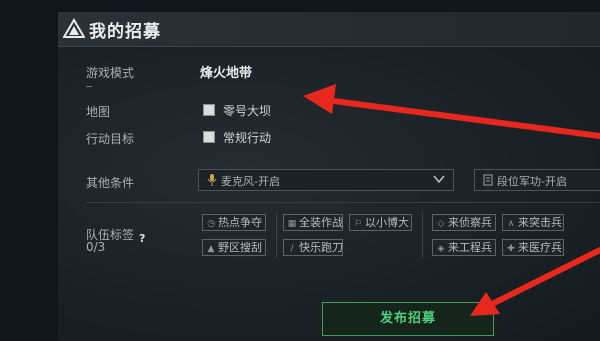 Image resolution: width=600 pixels, height=341 pixels. Describe the element at coordinates (247, 137) in the screenshot. I see `objective-option-label: 常规行动` at that location.